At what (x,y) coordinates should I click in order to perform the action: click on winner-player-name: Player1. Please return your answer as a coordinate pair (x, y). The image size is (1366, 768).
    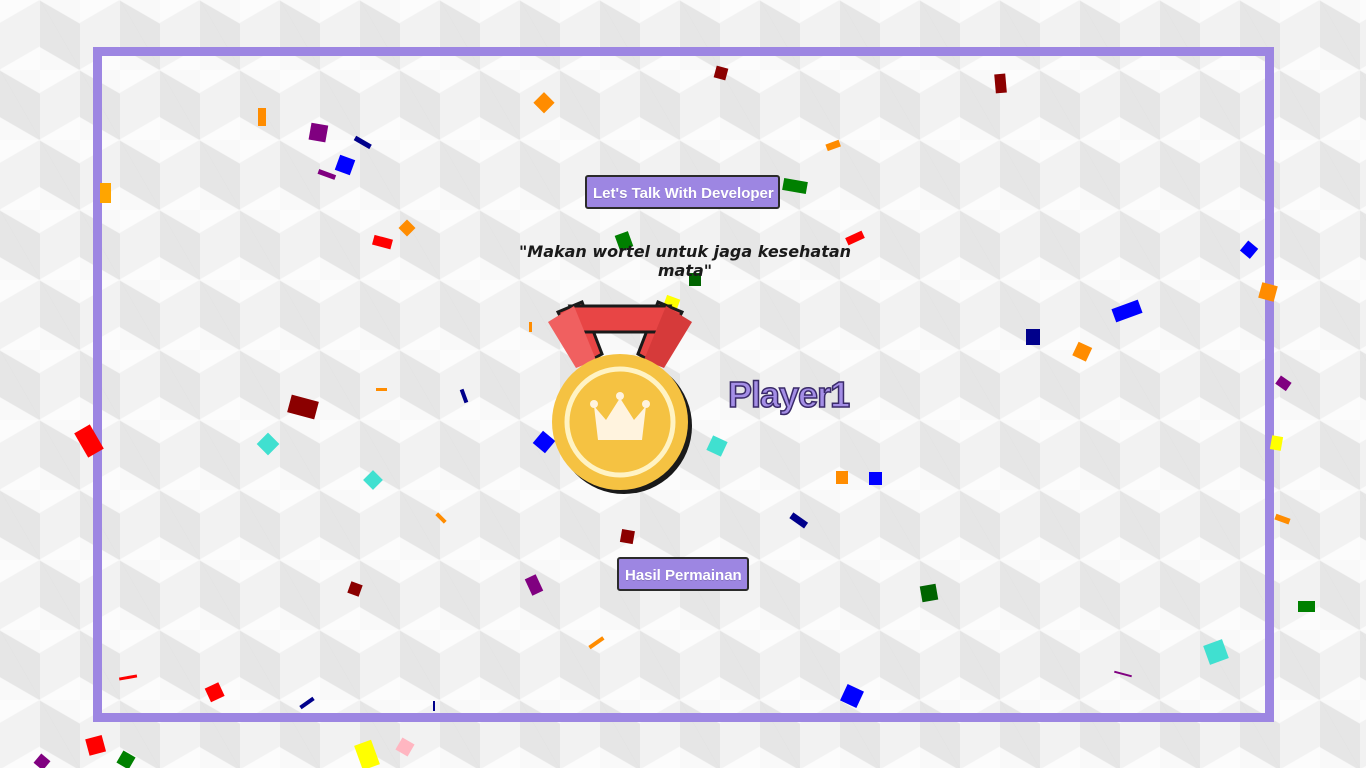
    Looking at the image, I should click on (789, 394).